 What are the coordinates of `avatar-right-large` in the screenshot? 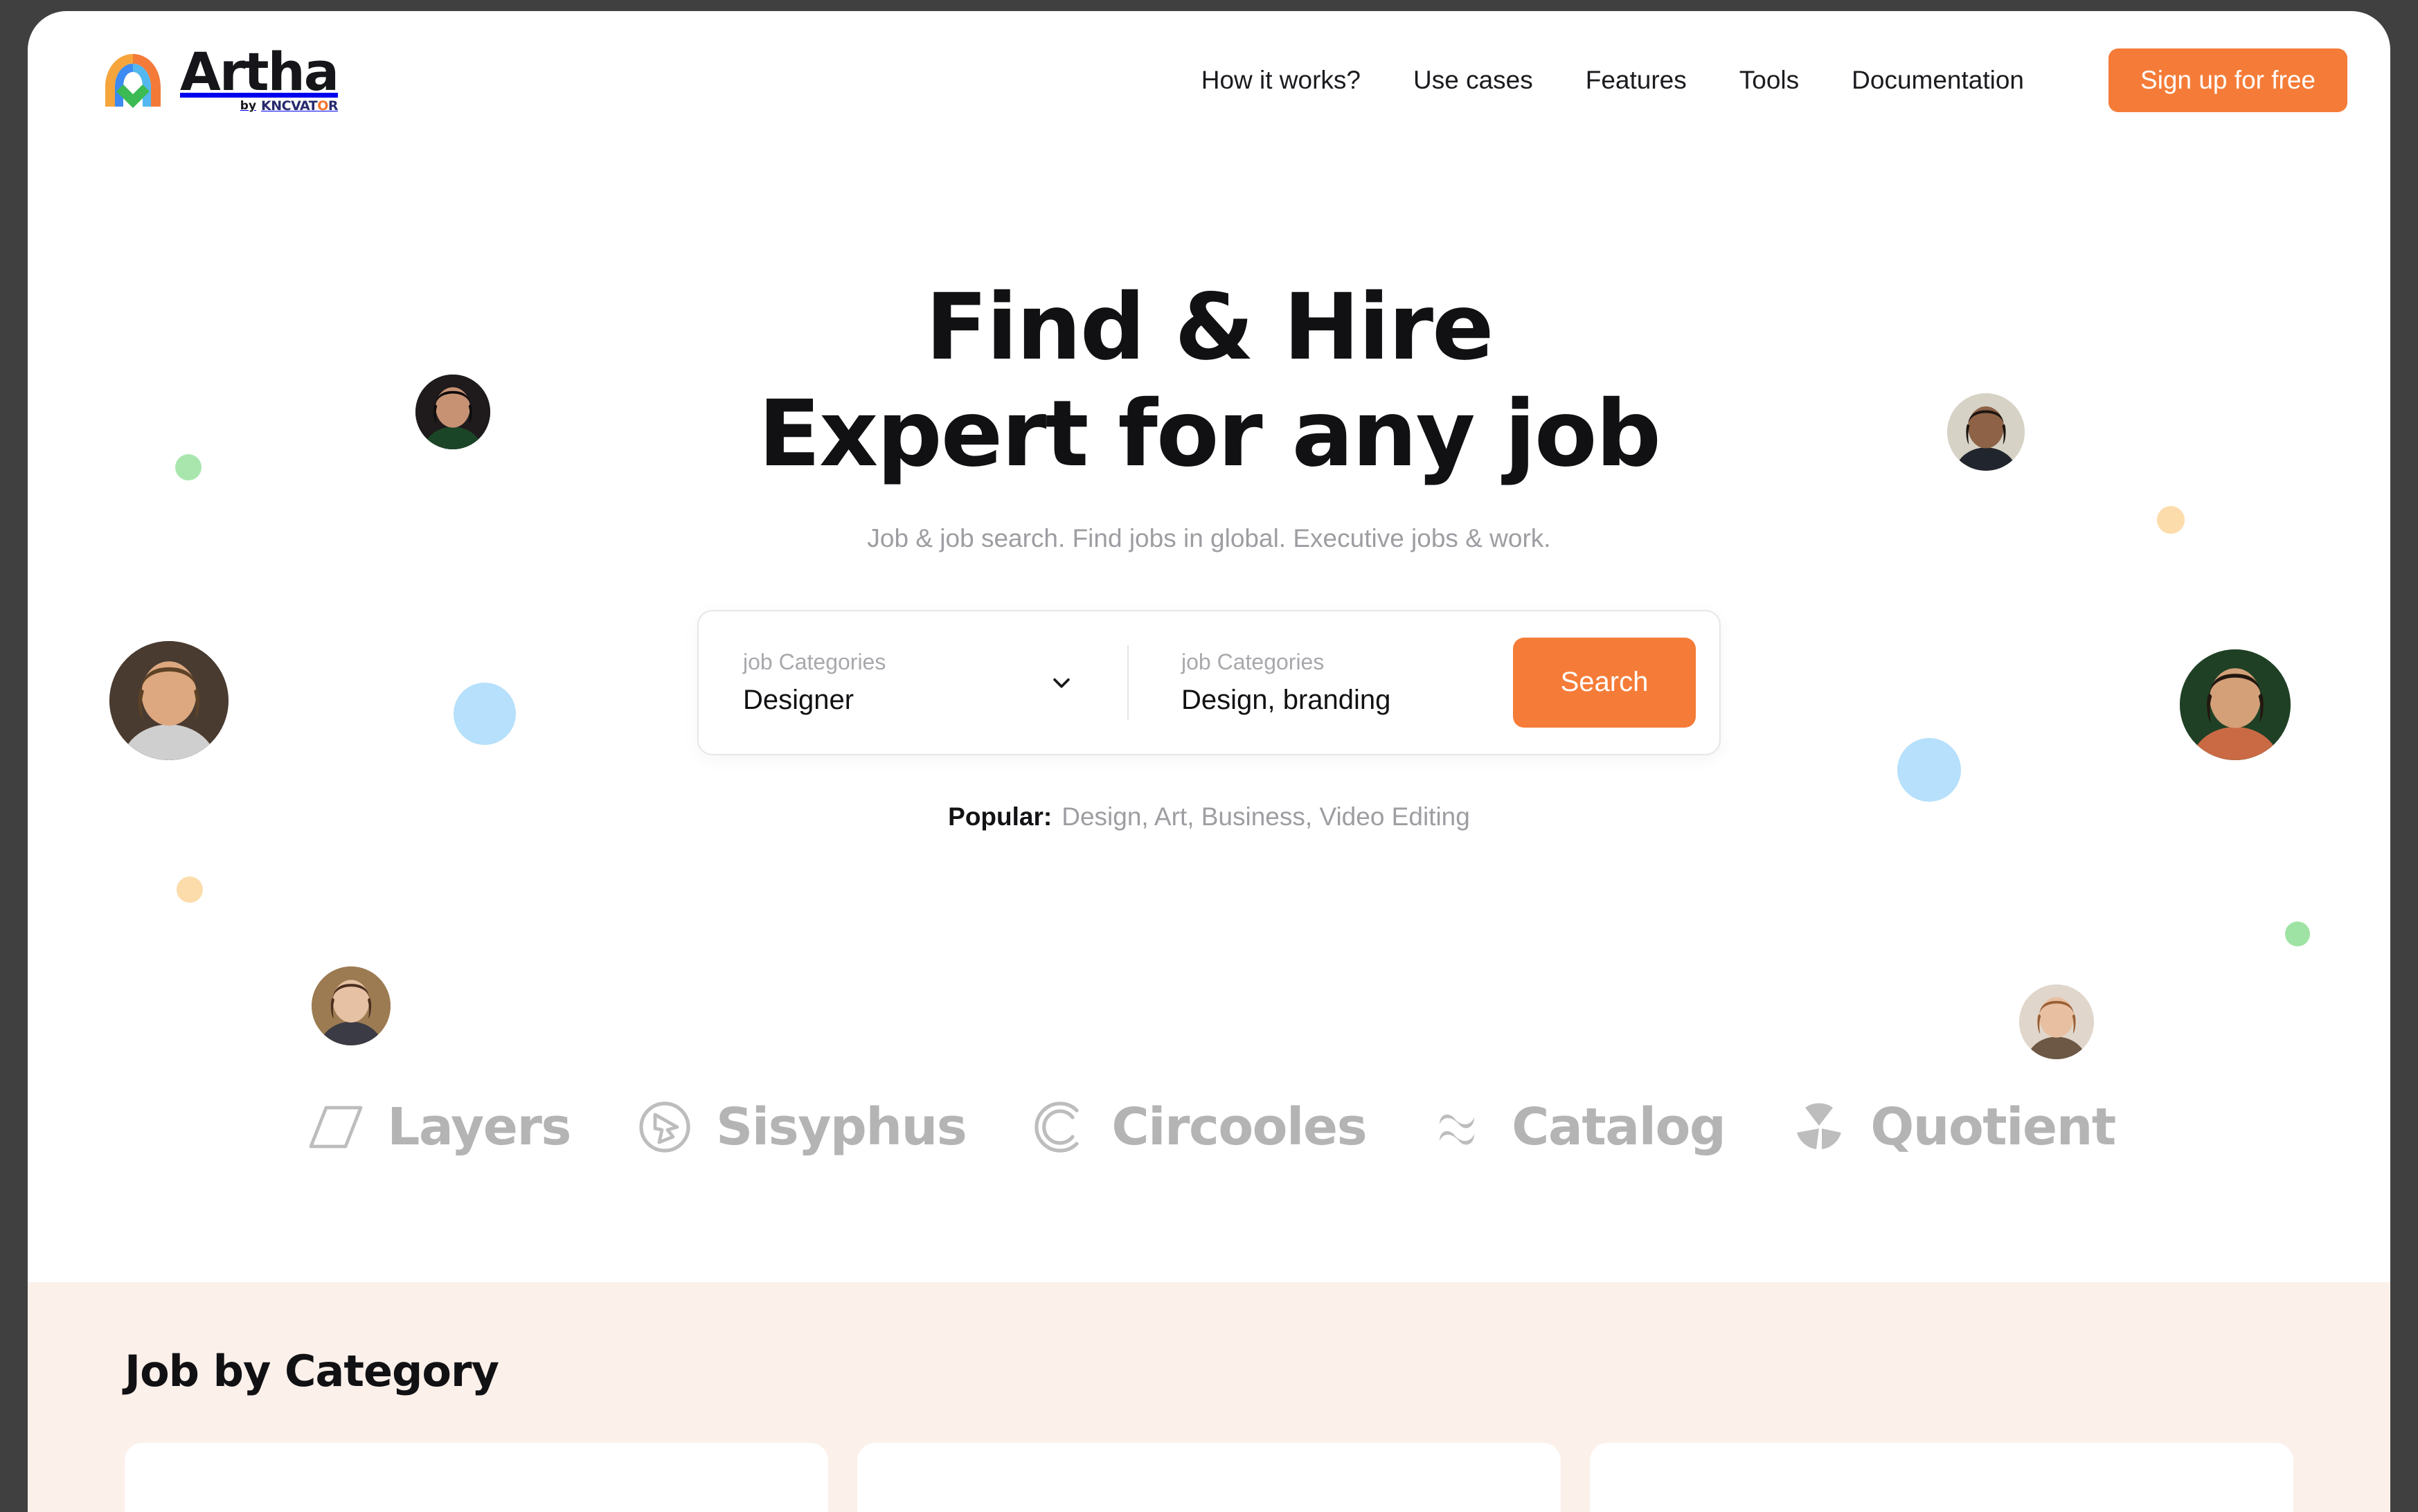 It's located at (2235, 704).